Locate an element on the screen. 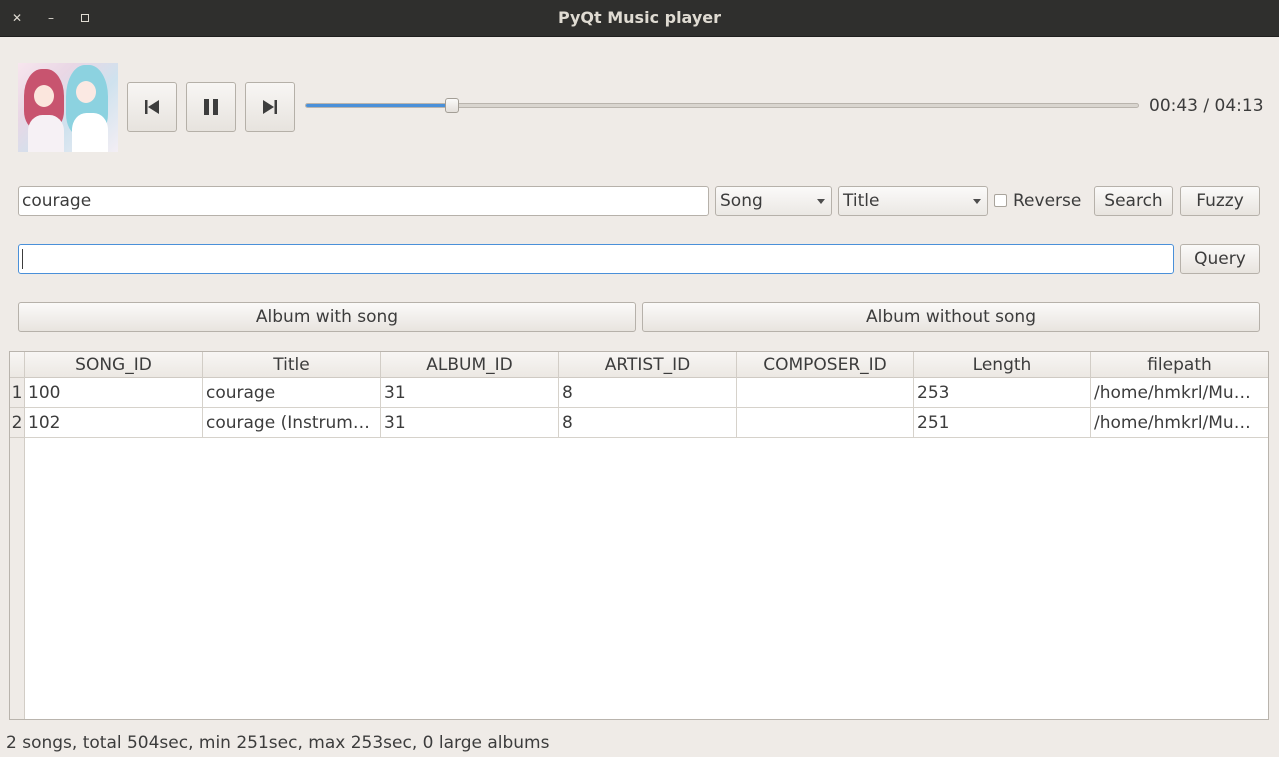  slider-handle is located at coordinates (452, 105).